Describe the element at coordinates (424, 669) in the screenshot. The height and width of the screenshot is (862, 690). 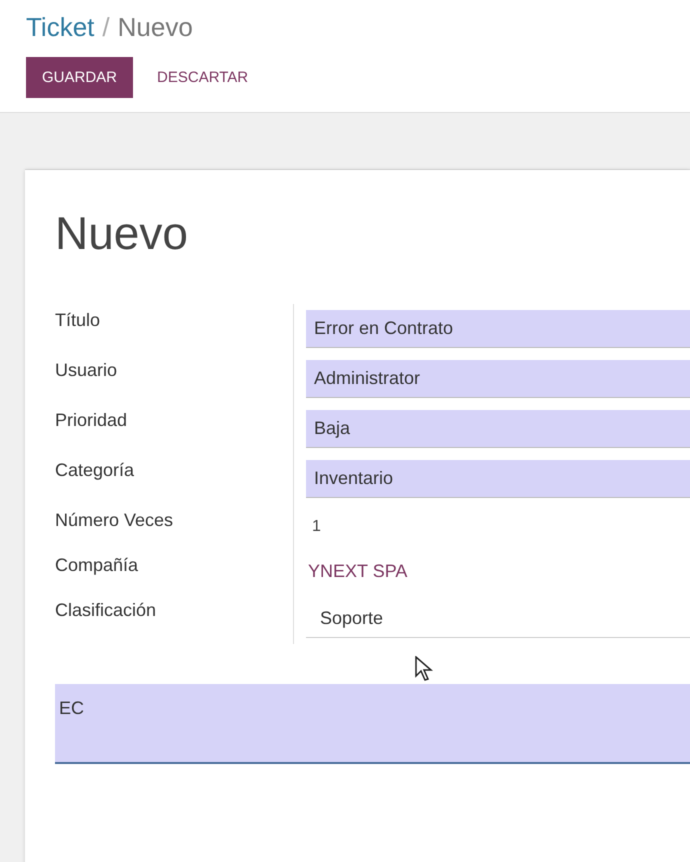
I see `mouse-pointer-icon` at that location.